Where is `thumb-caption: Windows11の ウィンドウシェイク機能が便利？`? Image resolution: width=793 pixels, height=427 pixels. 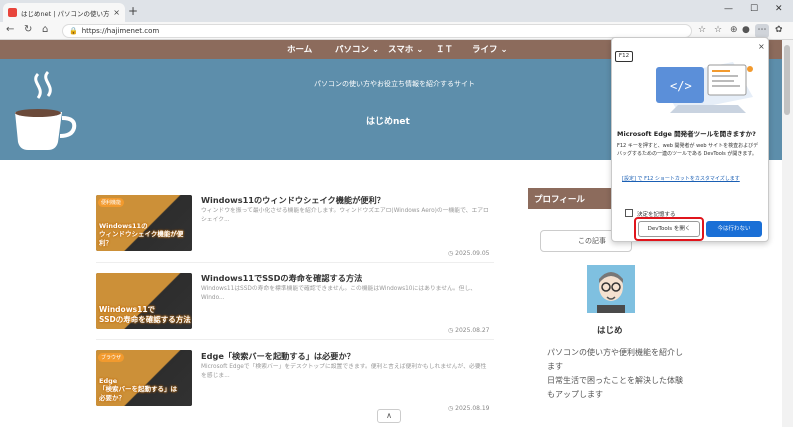
thumb-caption: Windows11の ウィンドウシェイク機能が便利？ is located at coordinates (141, 234).